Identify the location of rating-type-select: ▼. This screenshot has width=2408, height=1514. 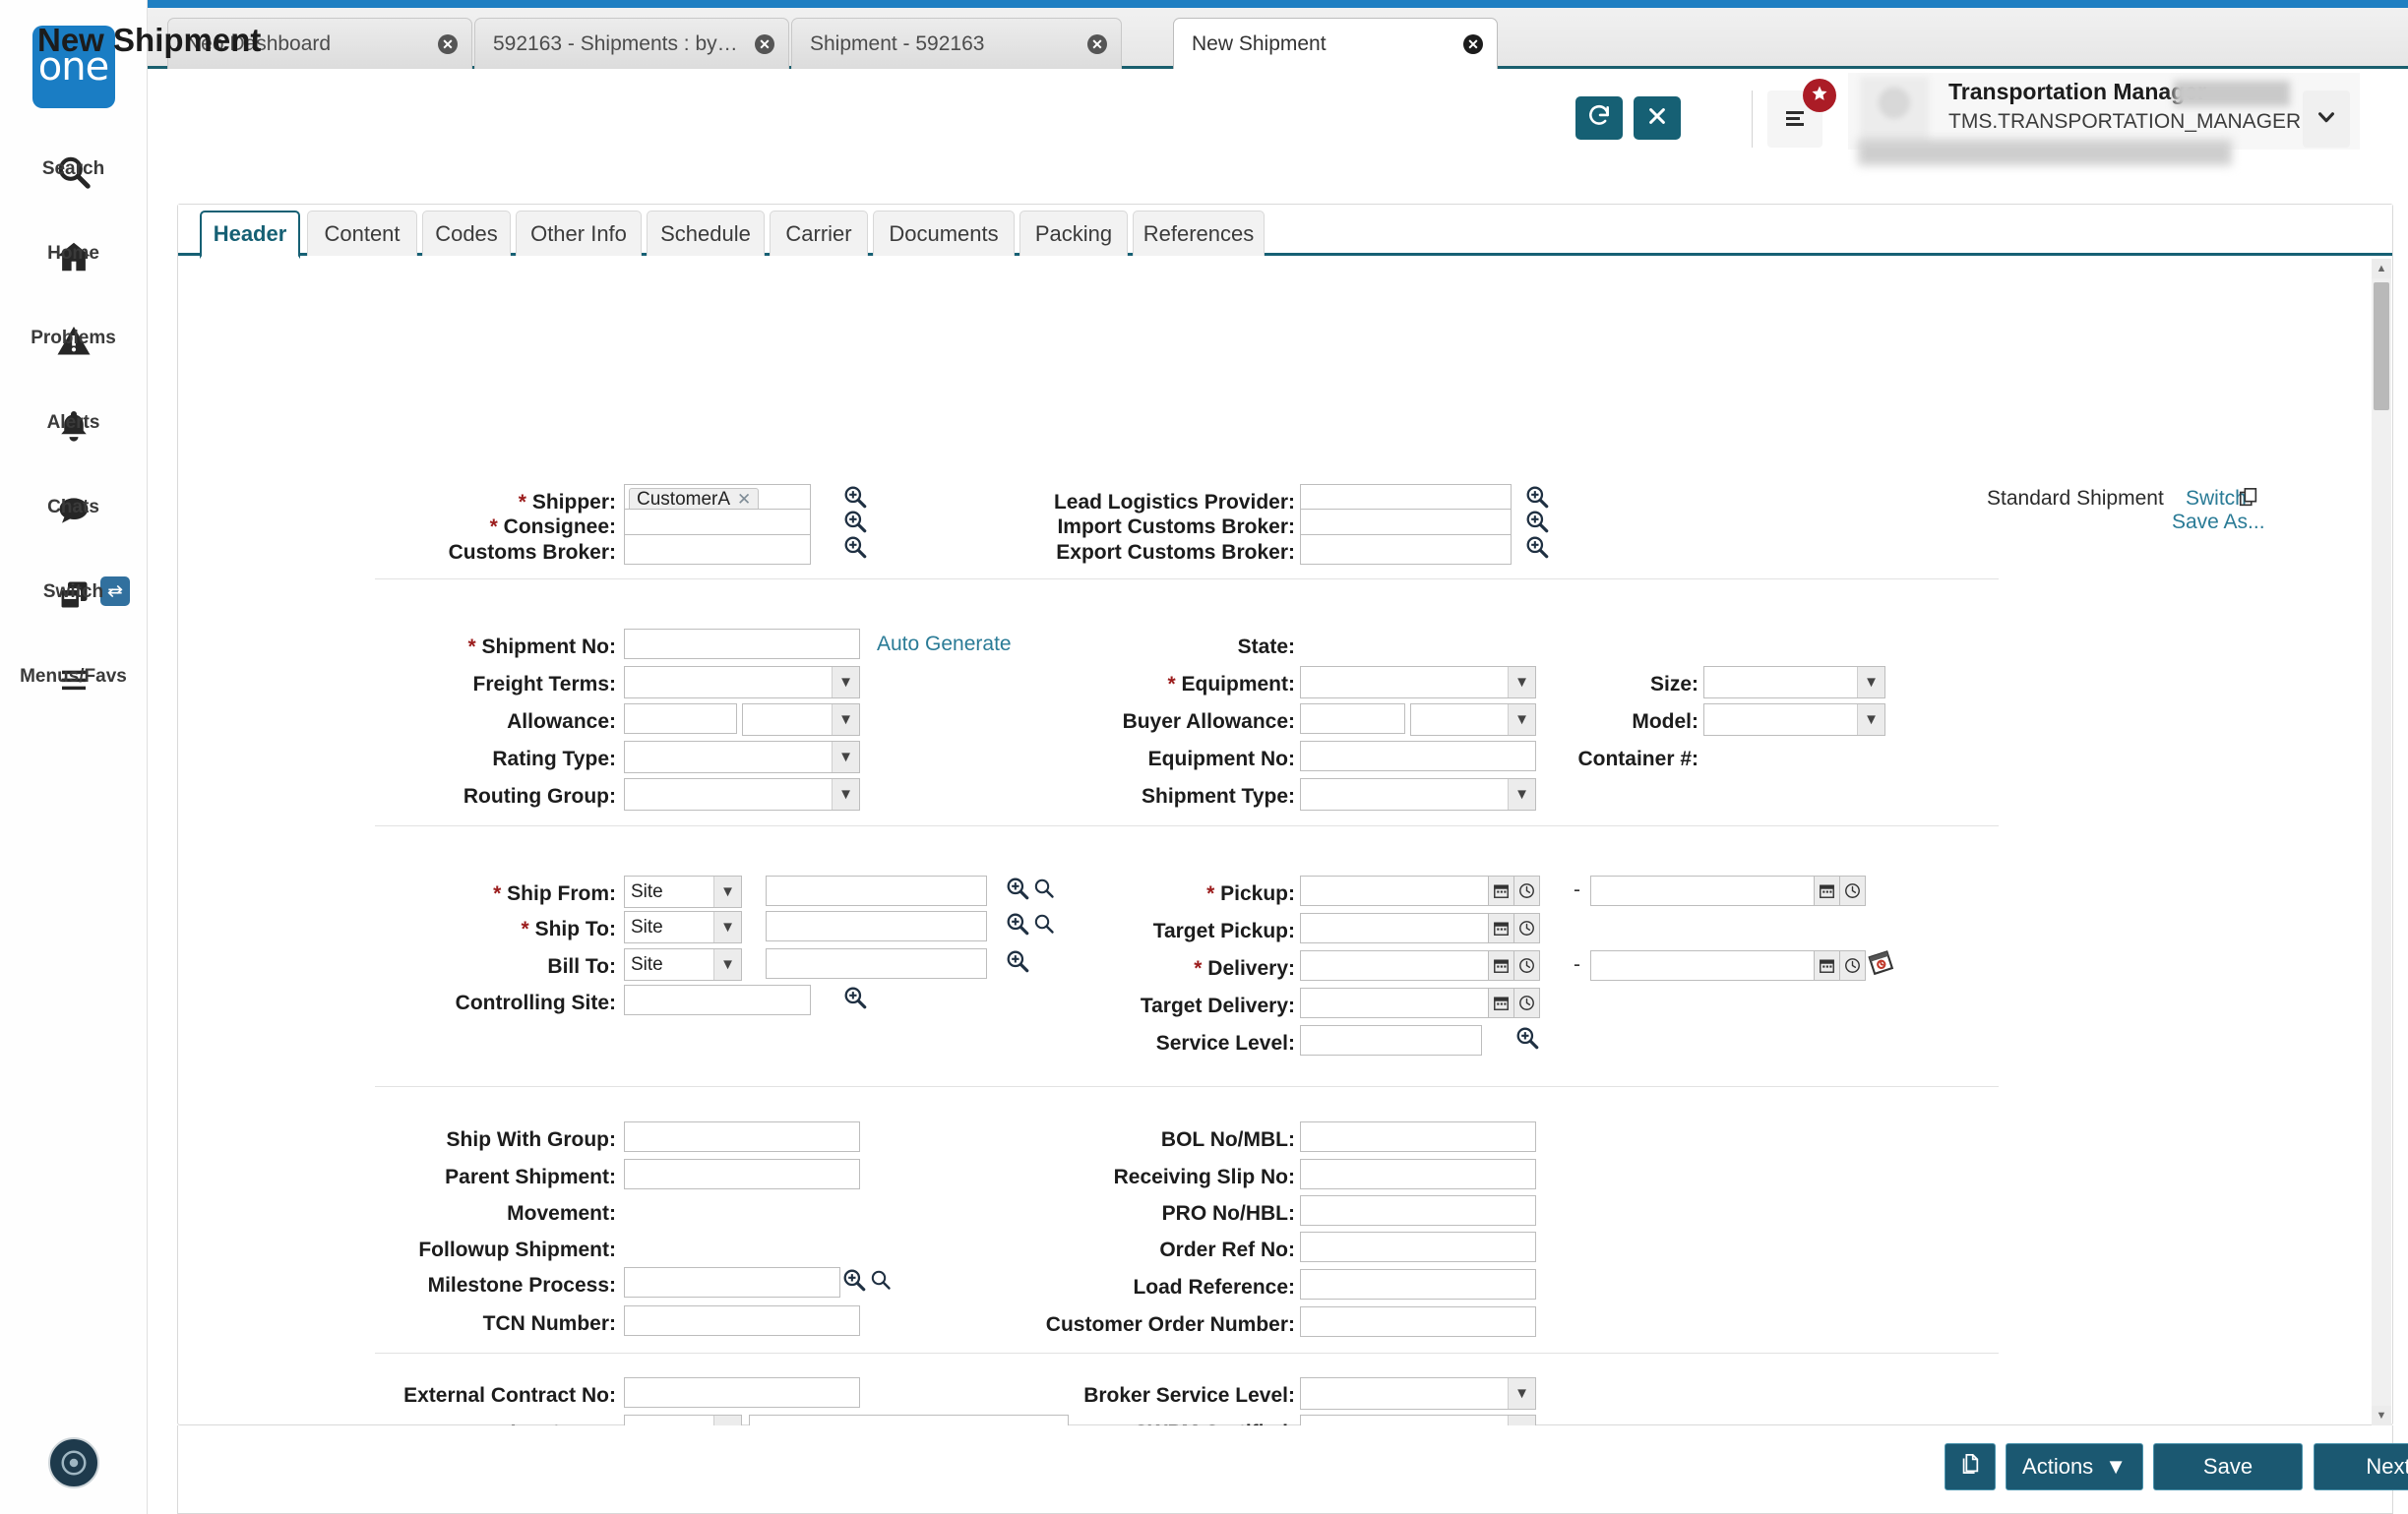
(742, 757).